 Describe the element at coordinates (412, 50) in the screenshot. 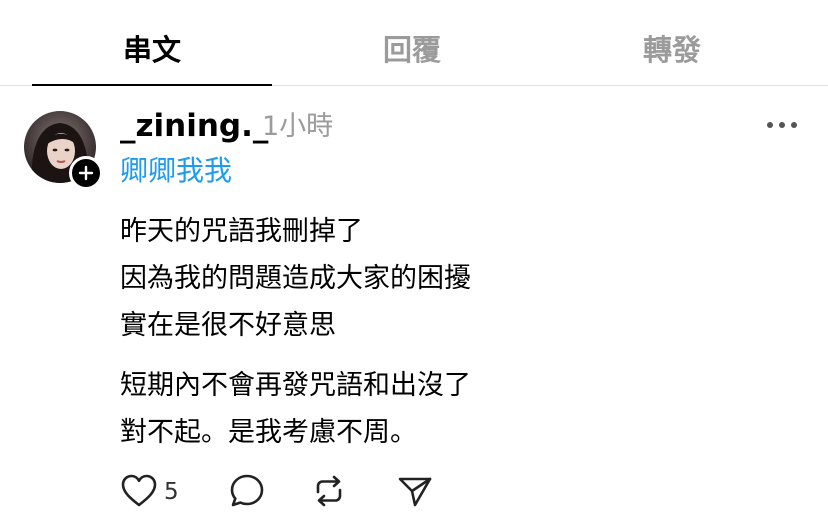

I see `tab-replies: 回覆` at that location.